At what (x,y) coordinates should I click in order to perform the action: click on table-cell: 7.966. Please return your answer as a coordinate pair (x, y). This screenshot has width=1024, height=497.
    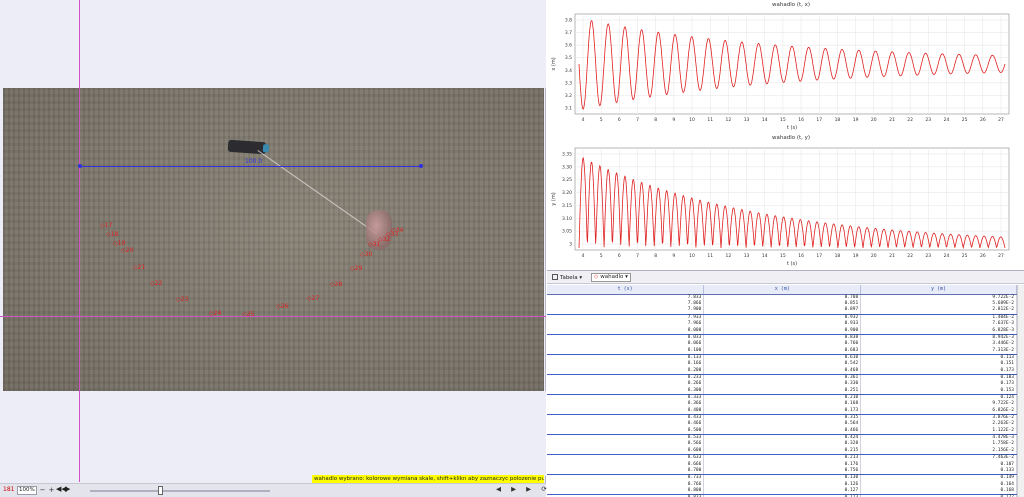
    Looking at the image, I should click on (626, 324).